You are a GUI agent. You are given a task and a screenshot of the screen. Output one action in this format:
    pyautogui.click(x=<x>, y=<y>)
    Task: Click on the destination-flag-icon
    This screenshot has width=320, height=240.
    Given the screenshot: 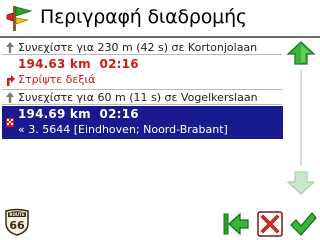 What is the action you would take?
    pyautogui.click(x=10, y=122)
    